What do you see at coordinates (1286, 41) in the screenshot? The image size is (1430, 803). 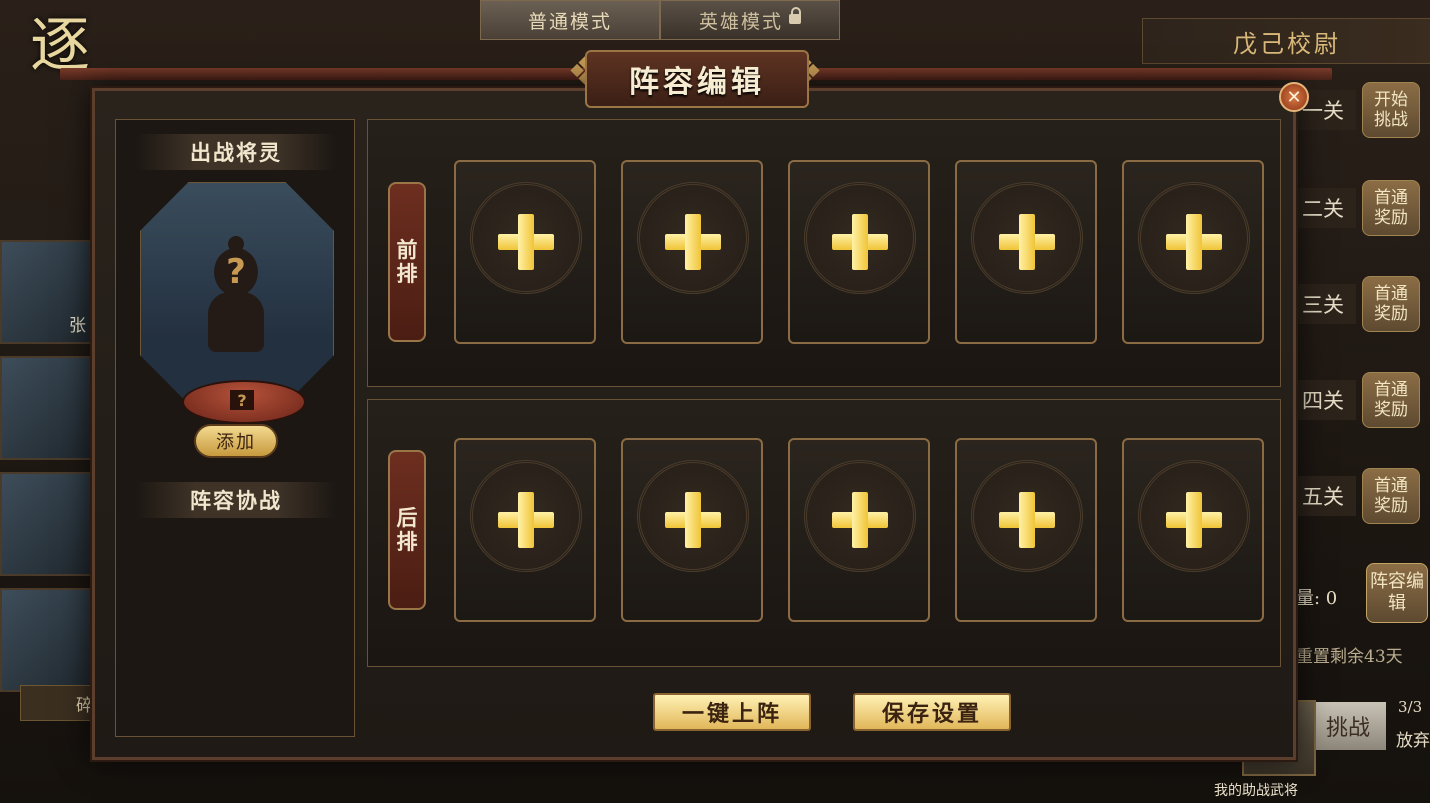 I see `stage-title: 戊己校尉` at bounding box center [1286, 41].